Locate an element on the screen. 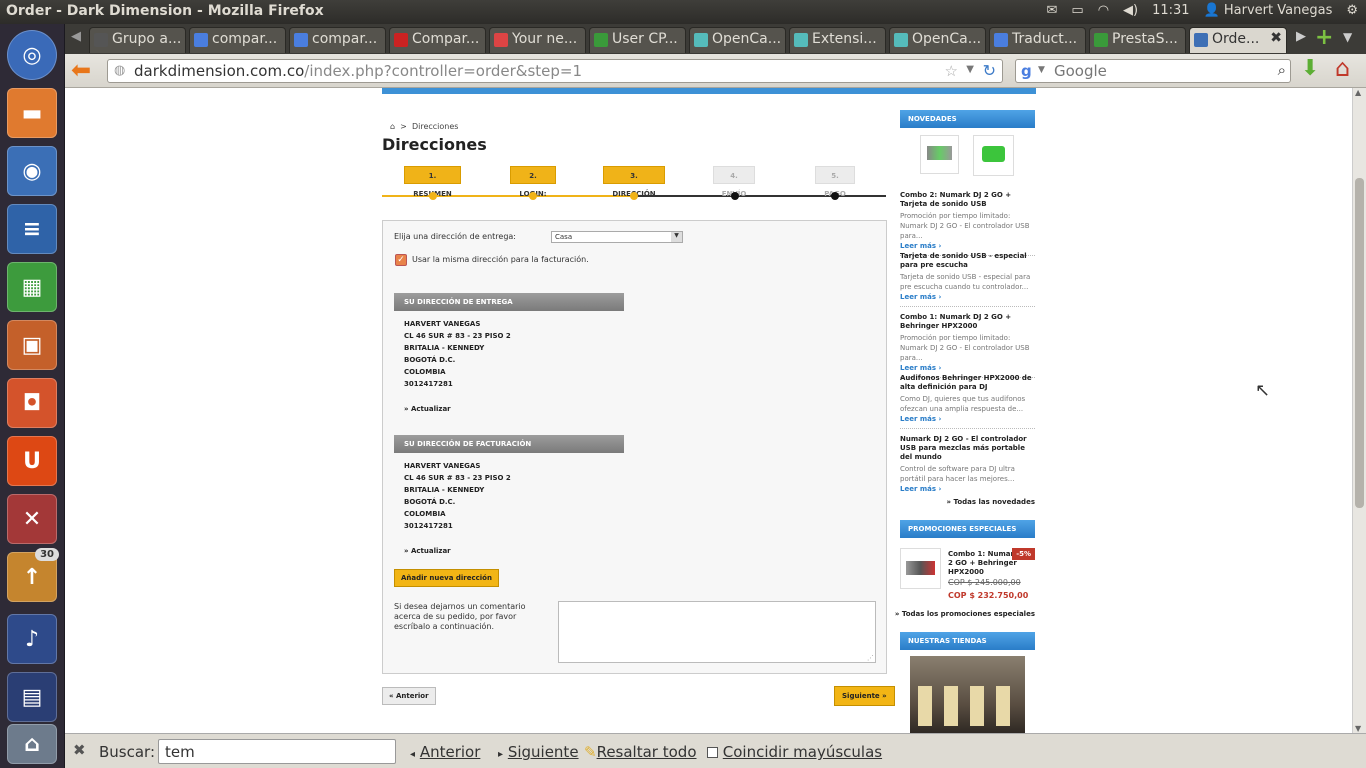 Image resolution: width=1366 pixels, height=768 pixels. software-center-icon: ◘ is located at coordinates (32, 403).